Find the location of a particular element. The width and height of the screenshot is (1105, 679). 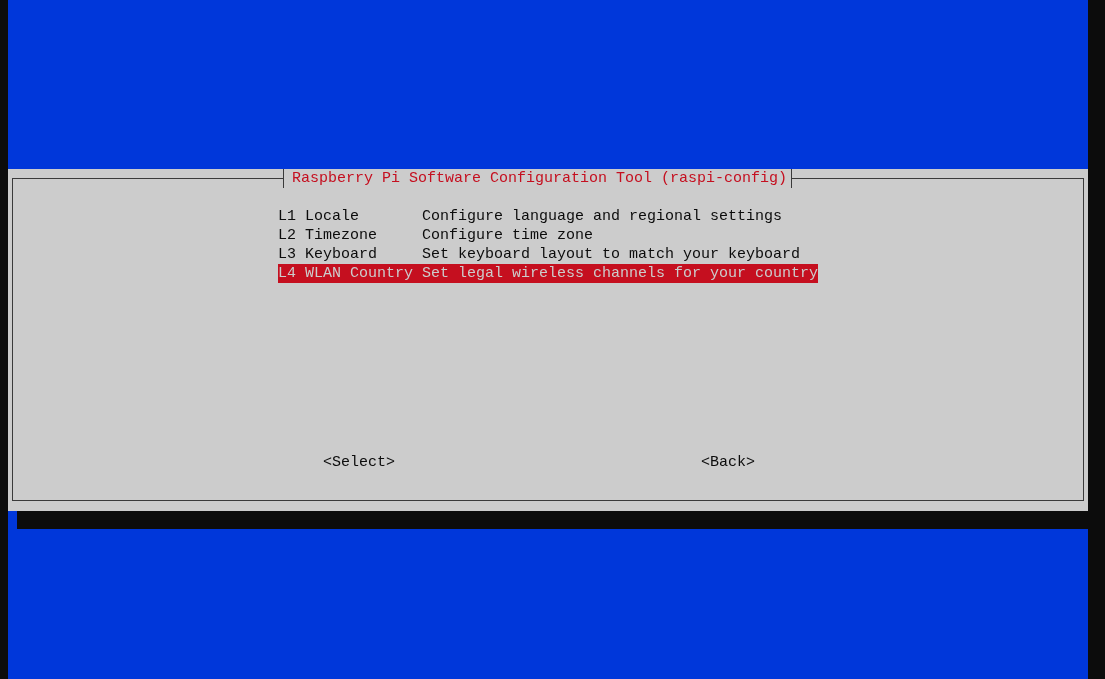

dialog-title: Raspberry Pi Software Configuration Tool (raspi-config) is located at coordinates (538, 178).